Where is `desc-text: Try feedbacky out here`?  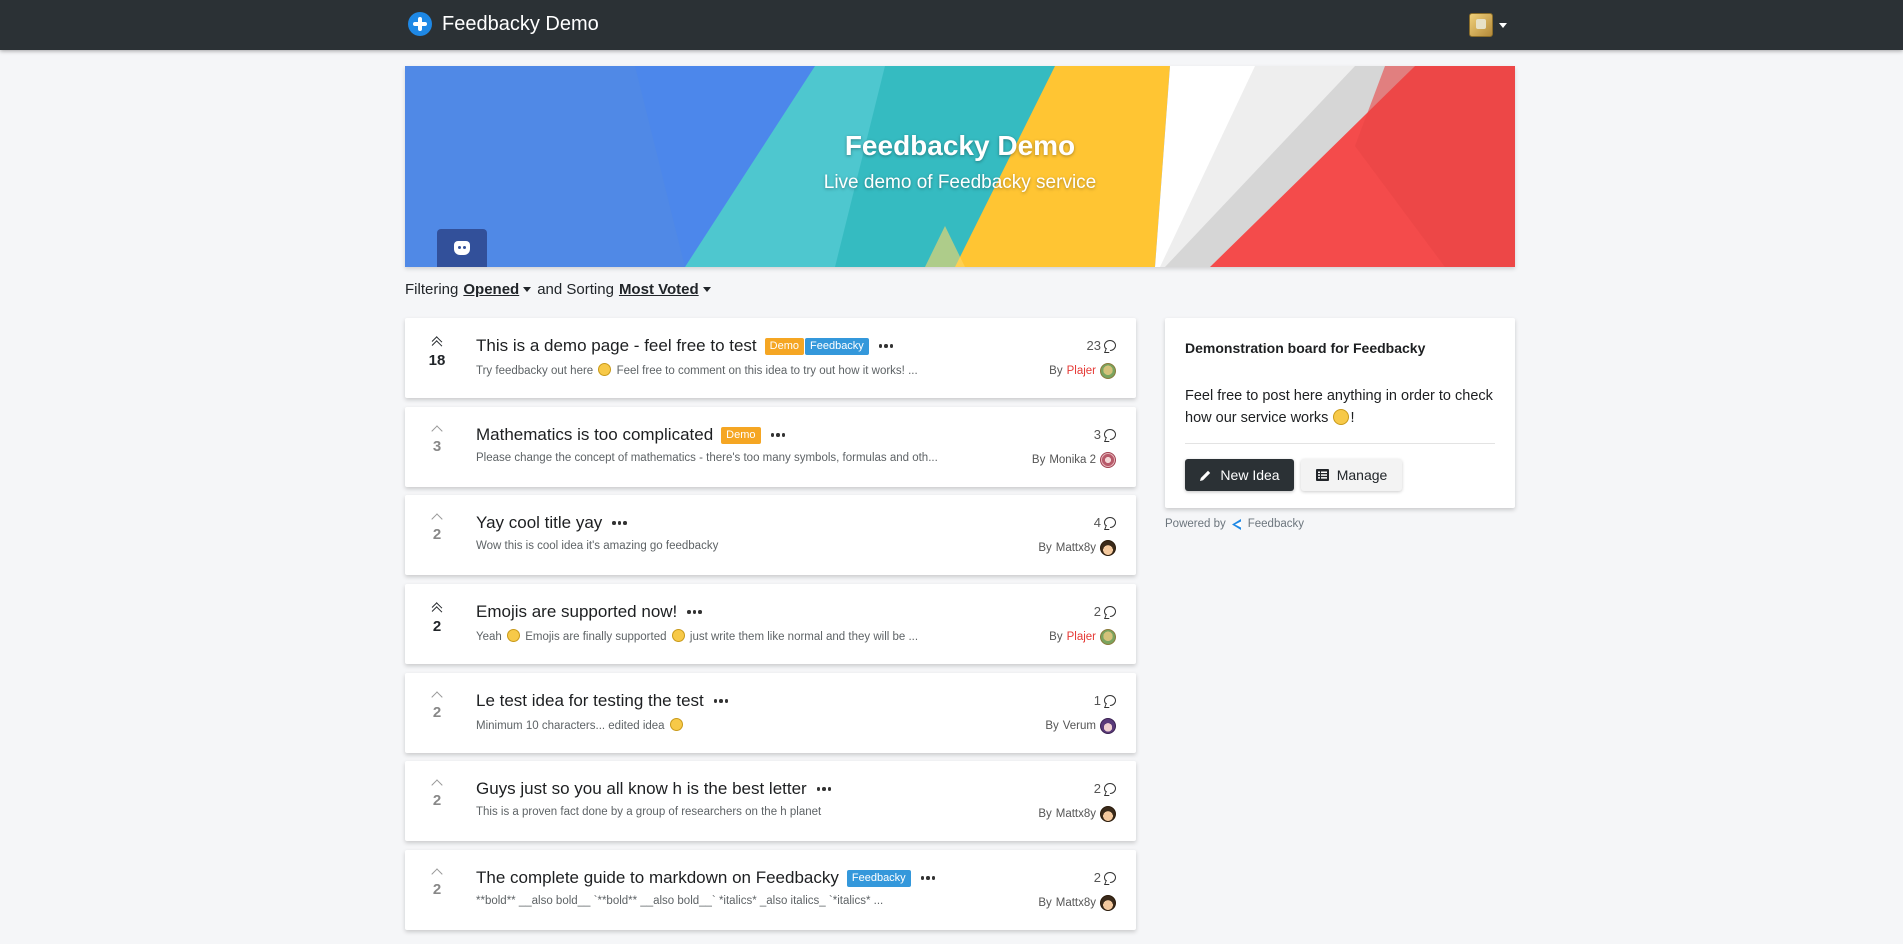
desc-text: Try feedbacky out here is located at coordinates (535, 371).